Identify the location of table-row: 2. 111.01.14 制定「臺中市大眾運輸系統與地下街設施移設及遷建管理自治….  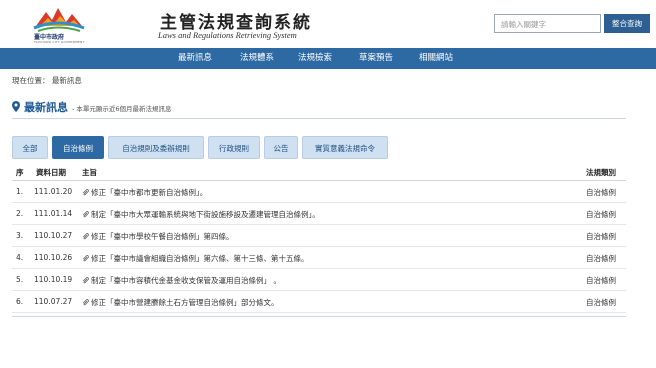
(319, 214).